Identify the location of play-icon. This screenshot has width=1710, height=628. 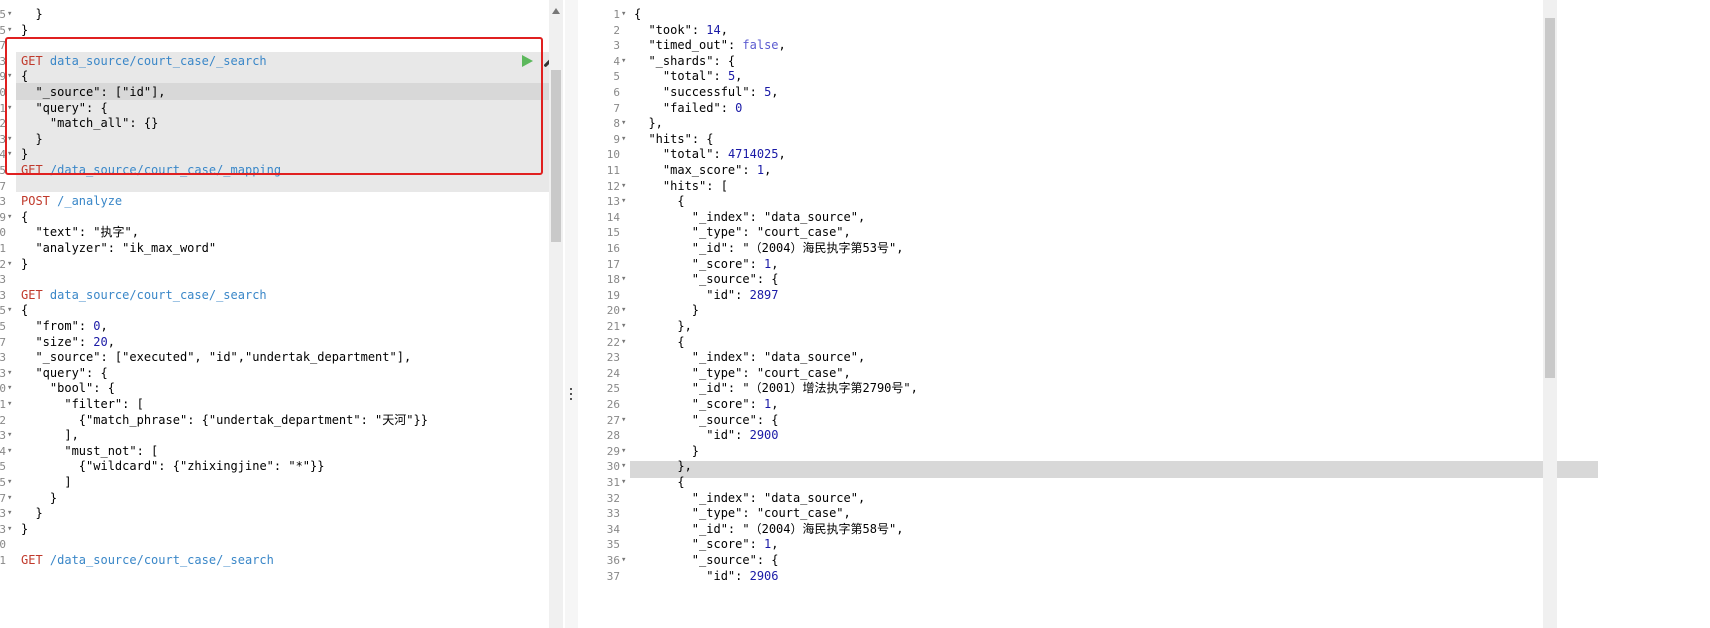
(527, 61).